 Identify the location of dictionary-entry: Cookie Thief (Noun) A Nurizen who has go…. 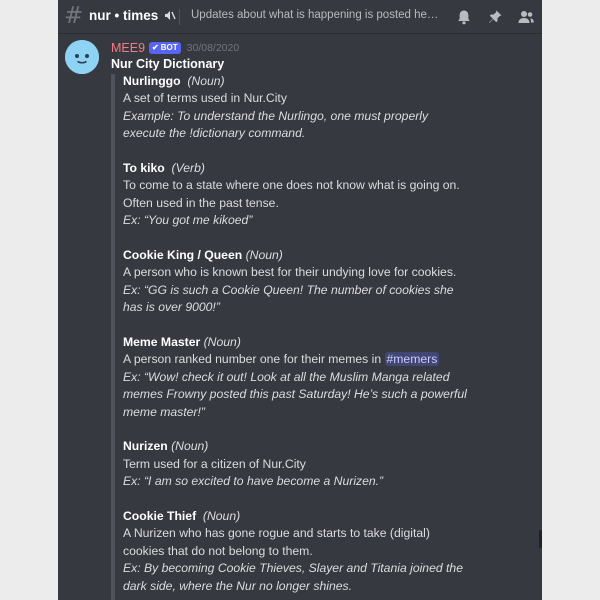
(328, 551).